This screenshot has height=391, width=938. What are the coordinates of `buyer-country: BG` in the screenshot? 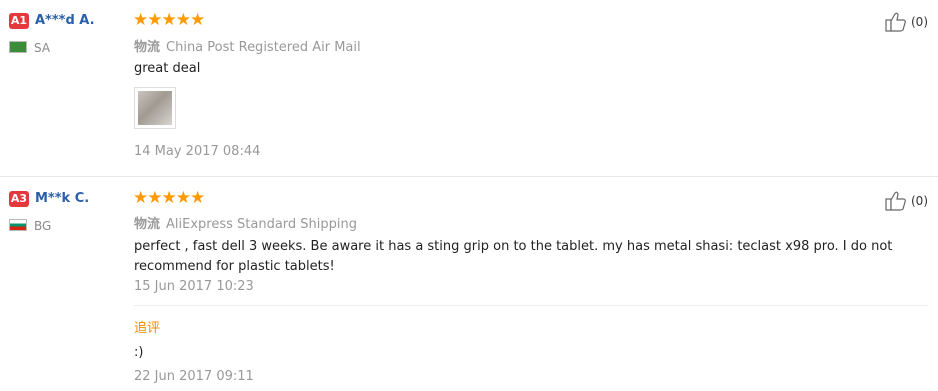 It's located at (43, 226).